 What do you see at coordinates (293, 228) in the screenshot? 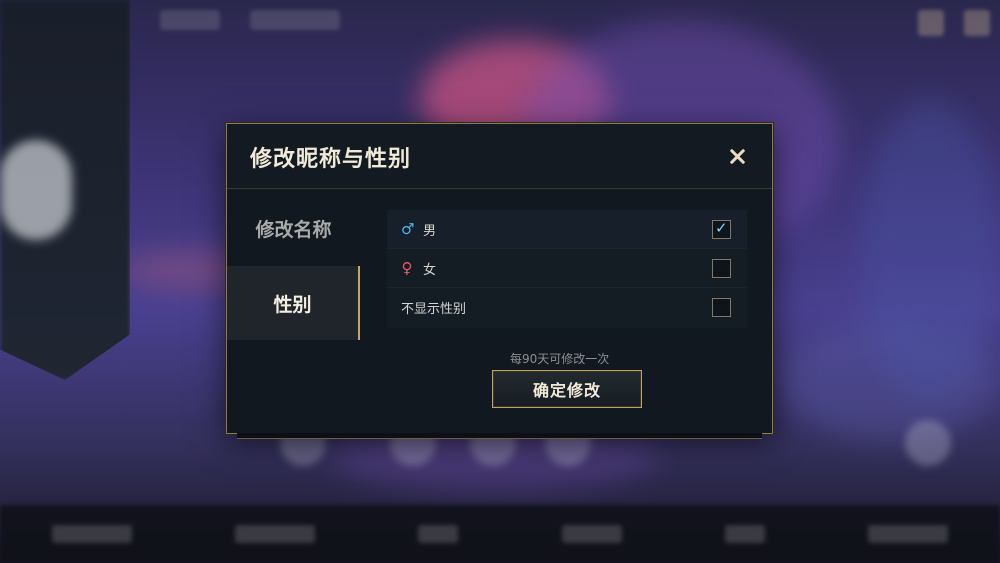
I see `tab-edit-name: 修改名称` at bounding box center [293, 228].